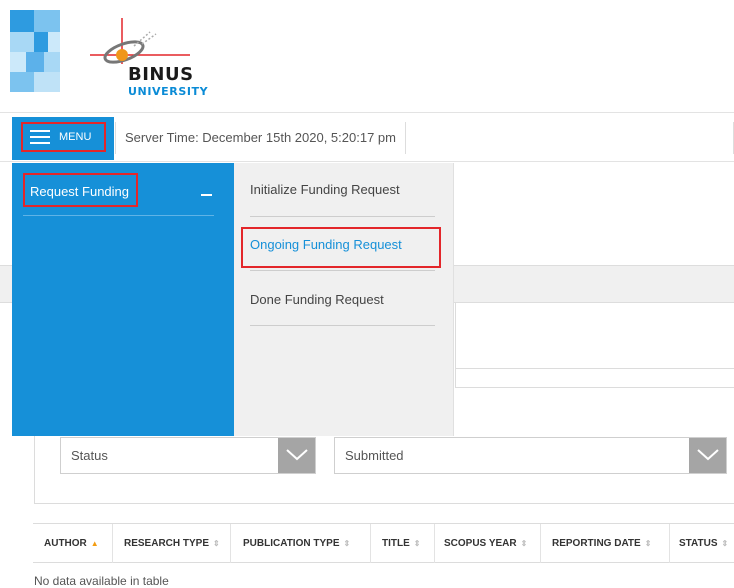 This screenshot has height=588, width=734. What do you see at coordinates (168, 91) in the screenshot?
I see `logo-subtitle: UNIVERSITY` at bounding box center [168, 91].